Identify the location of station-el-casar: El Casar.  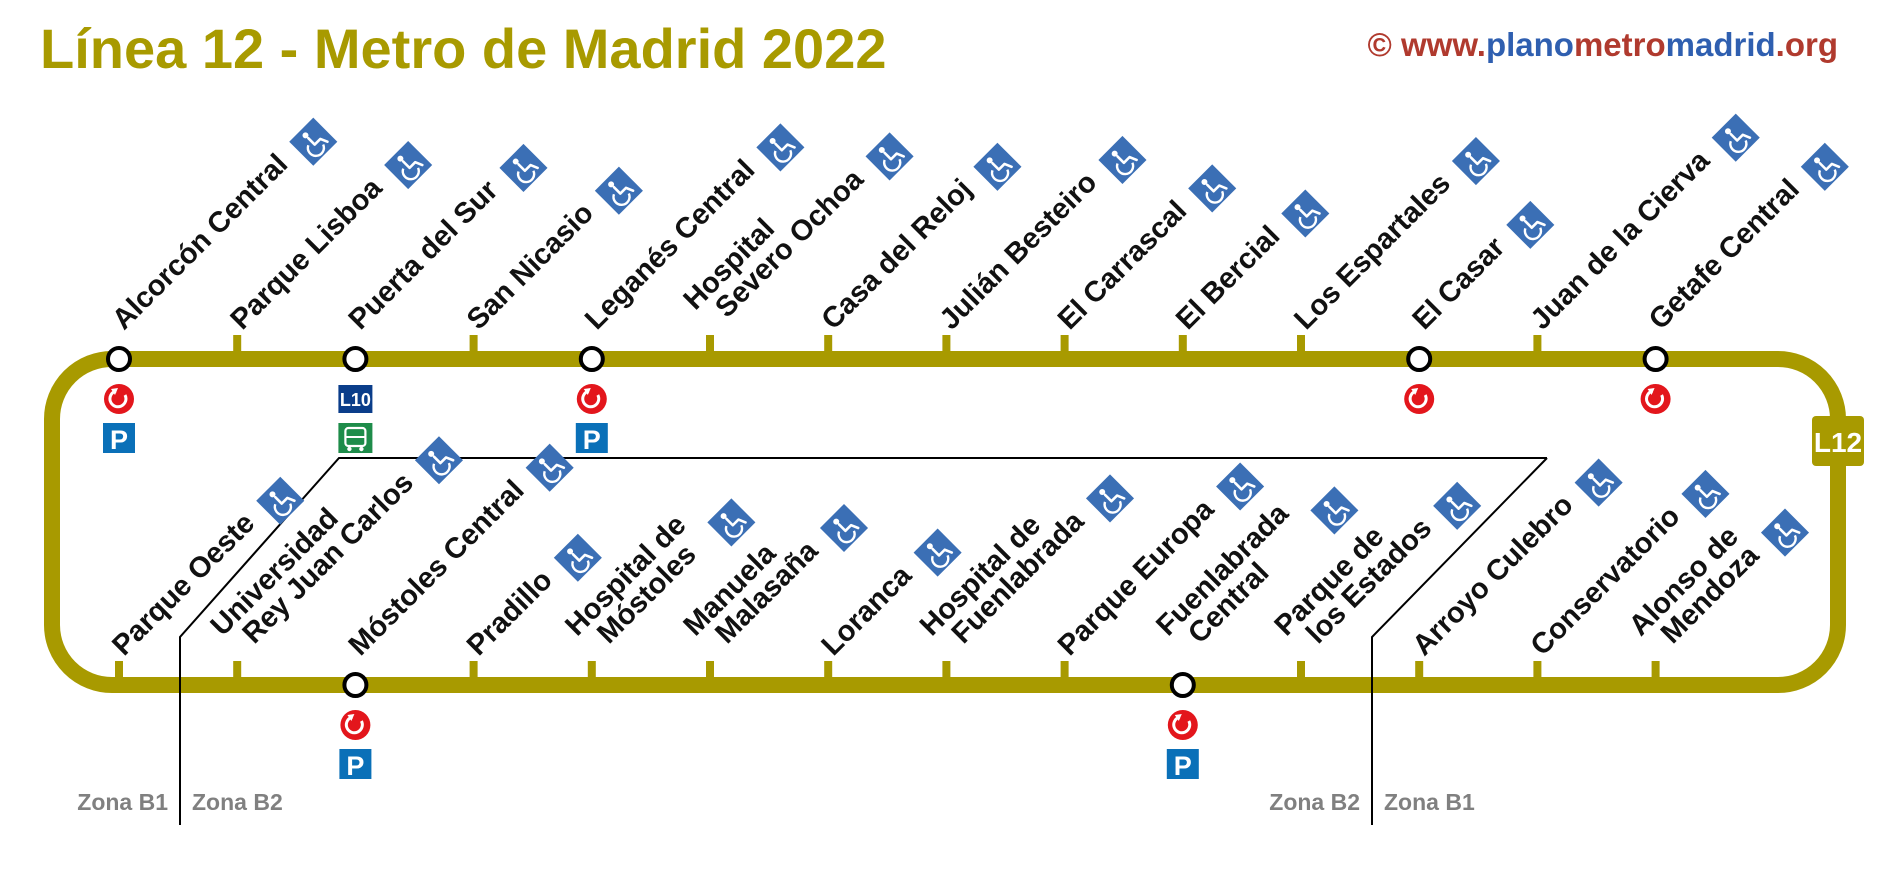
(1480, 286).